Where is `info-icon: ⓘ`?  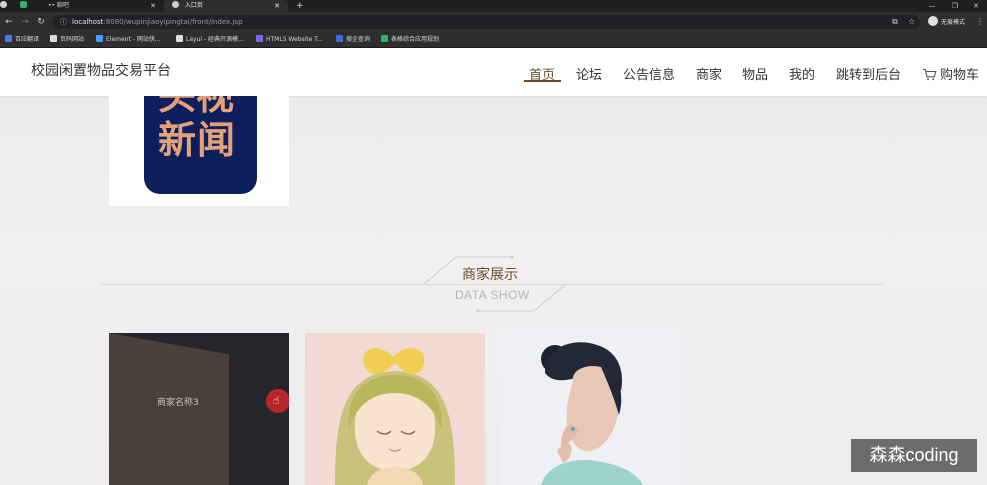 info-icon: ⓘ is located at coordinates (63, 22).